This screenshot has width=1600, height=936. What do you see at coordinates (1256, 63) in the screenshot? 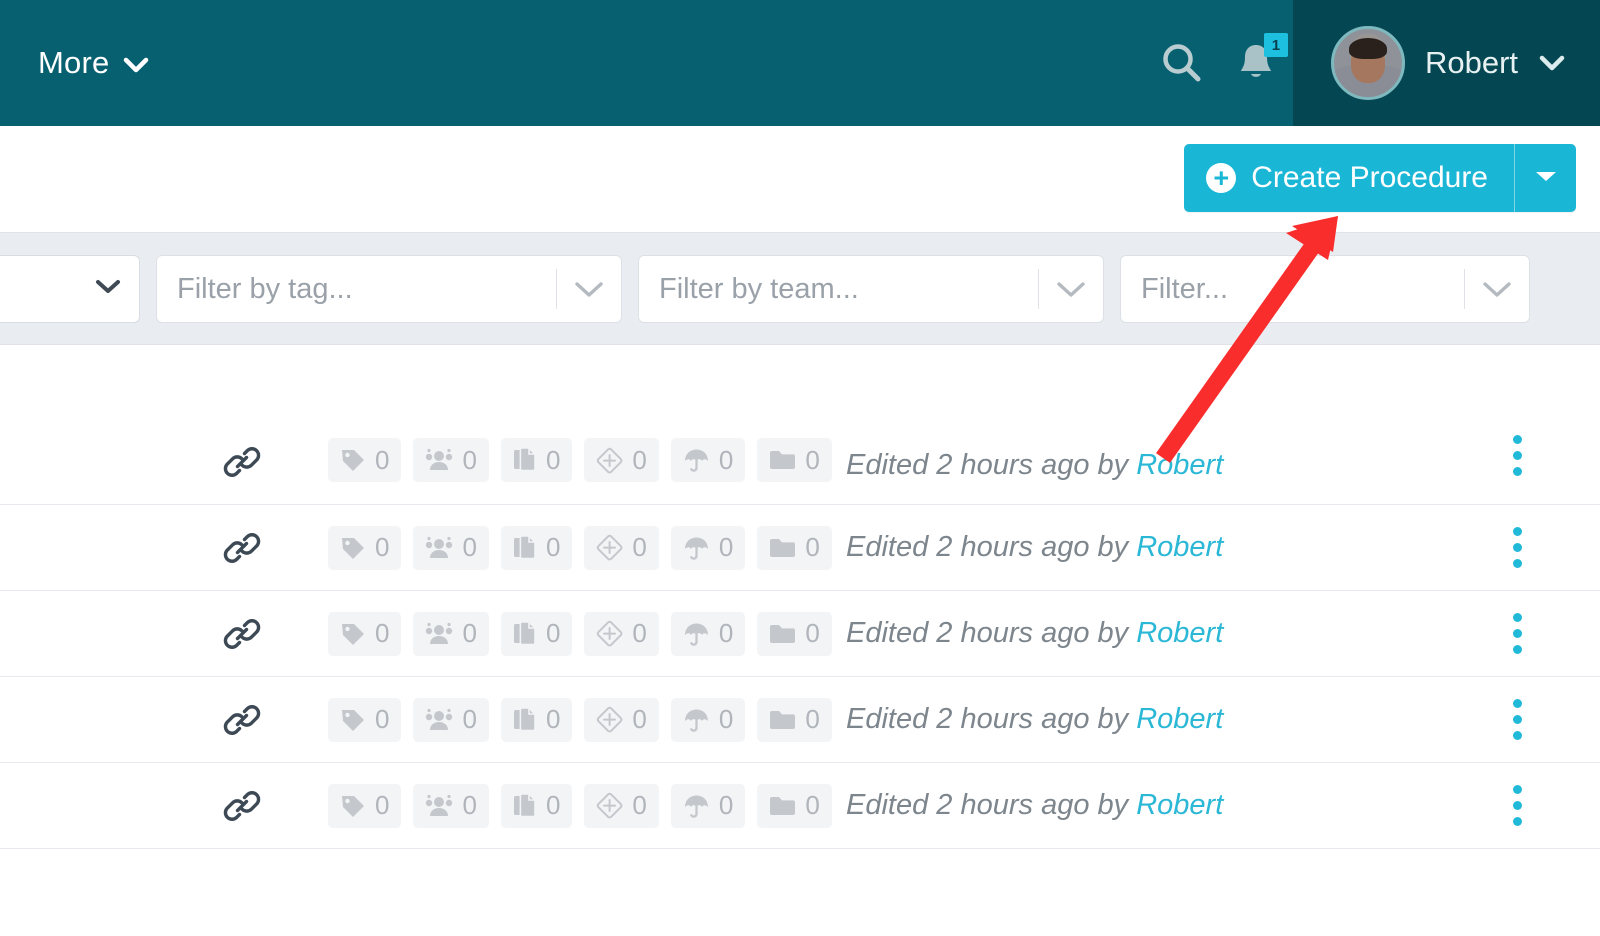
I see `notifications-button: 1` at bounding box center [1256, 63].